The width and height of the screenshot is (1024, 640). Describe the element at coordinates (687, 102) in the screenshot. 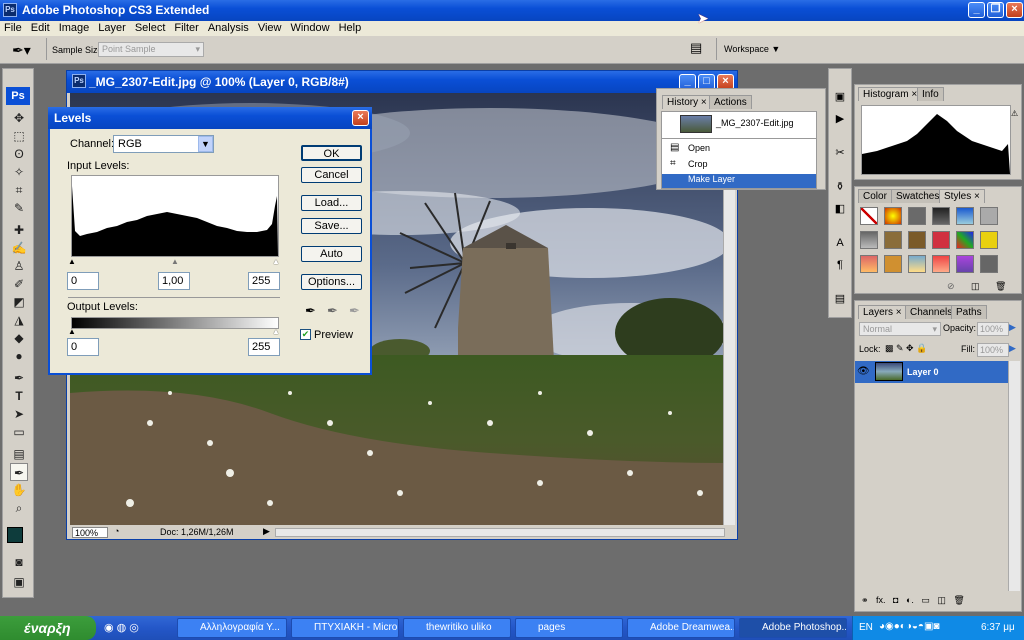

I see `tab-history: History ×` at that location.